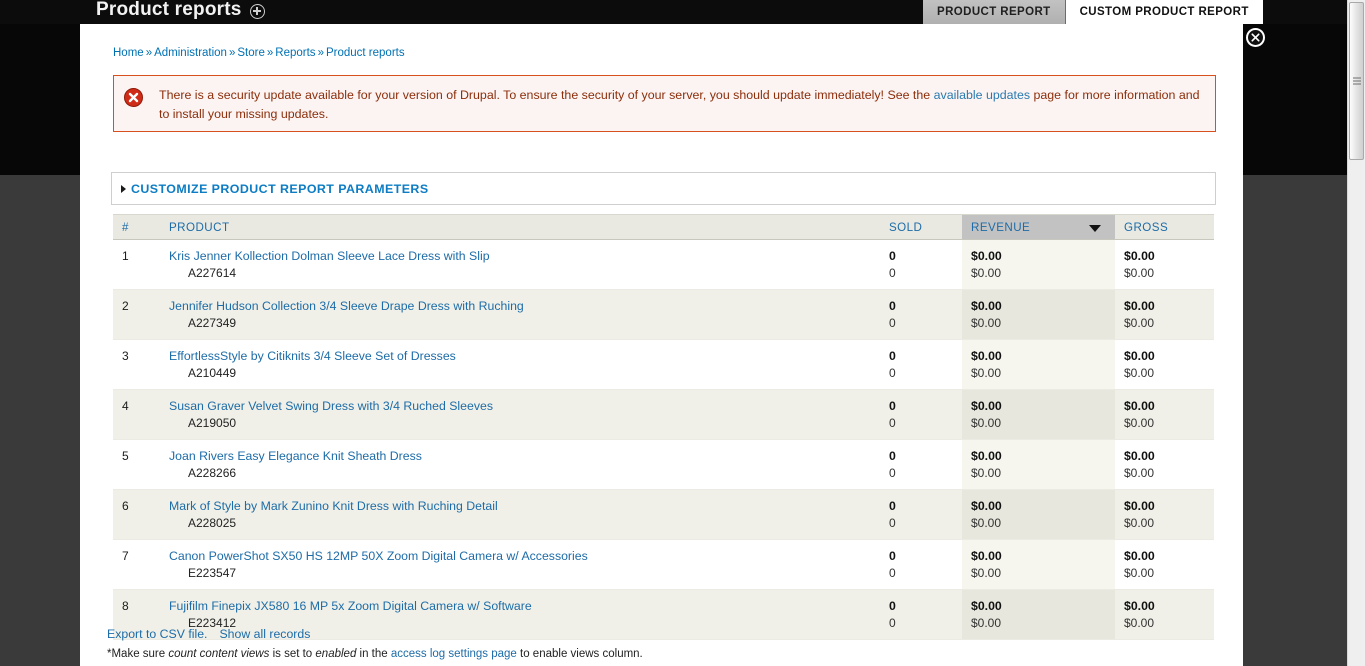 The image size is (1365, 666). Describe the element at coordinates (125, 456) in the screenshot. I see `row-index: 5` at that location.